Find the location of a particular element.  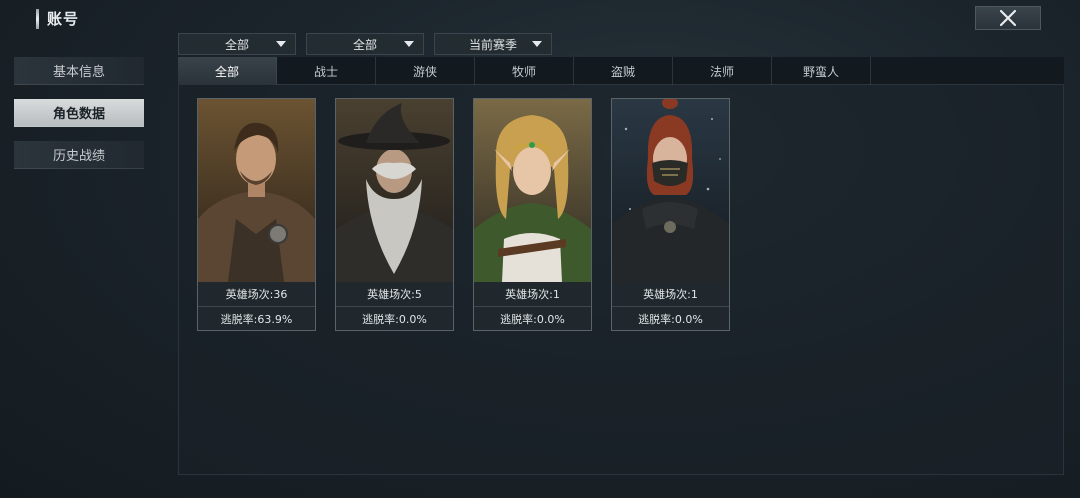

tab-rogue: 盗贼 is located at coordinates (623, 71).